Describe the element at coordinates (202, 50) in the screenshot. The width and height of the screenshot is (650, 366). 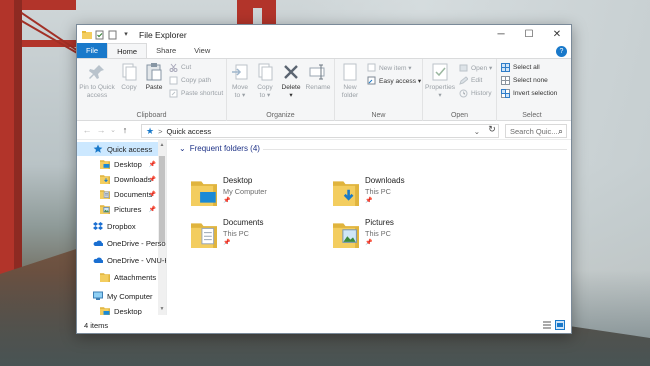
I see `tab-view: View` at that location.